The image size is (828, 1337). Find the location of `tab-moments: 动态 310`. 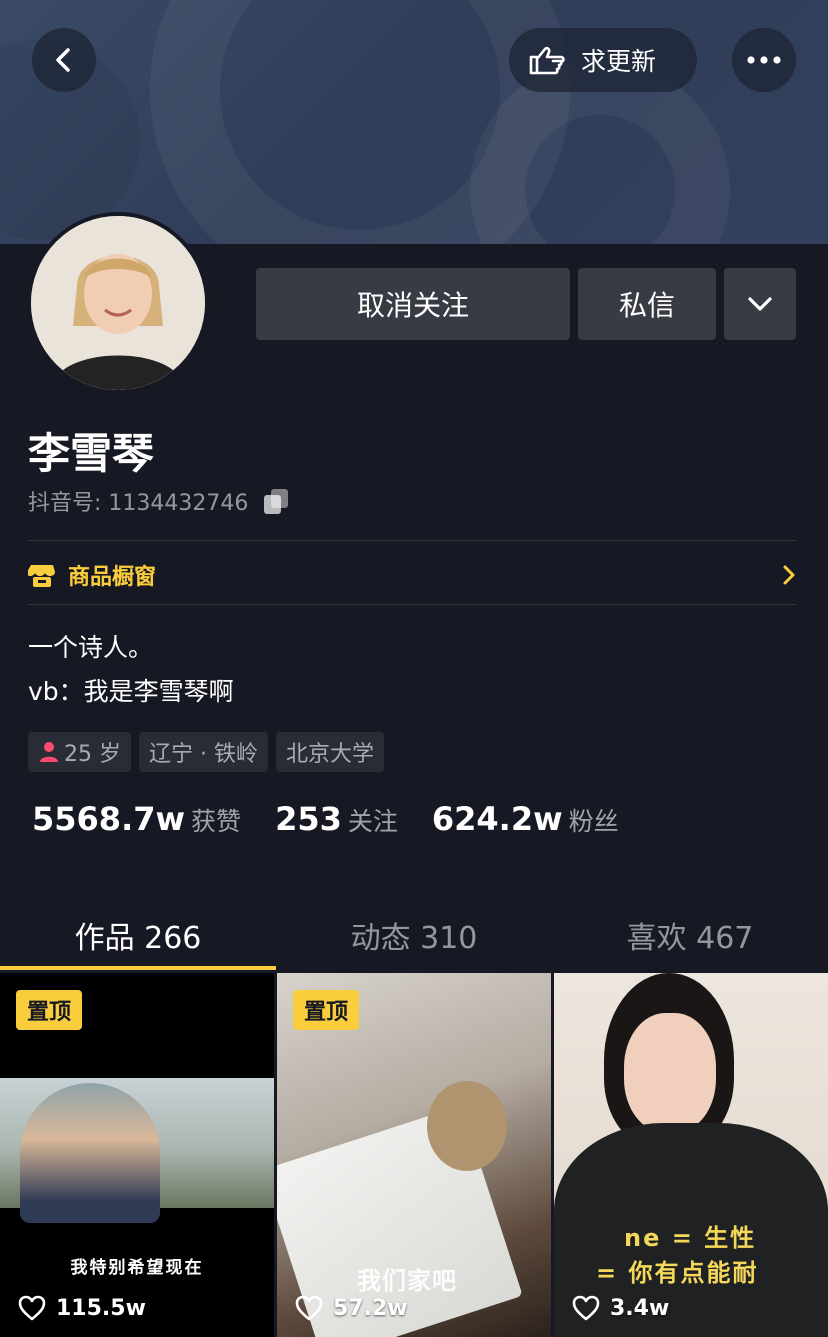

tab-moments: 动态 310 is located at coordinates (414, 935).